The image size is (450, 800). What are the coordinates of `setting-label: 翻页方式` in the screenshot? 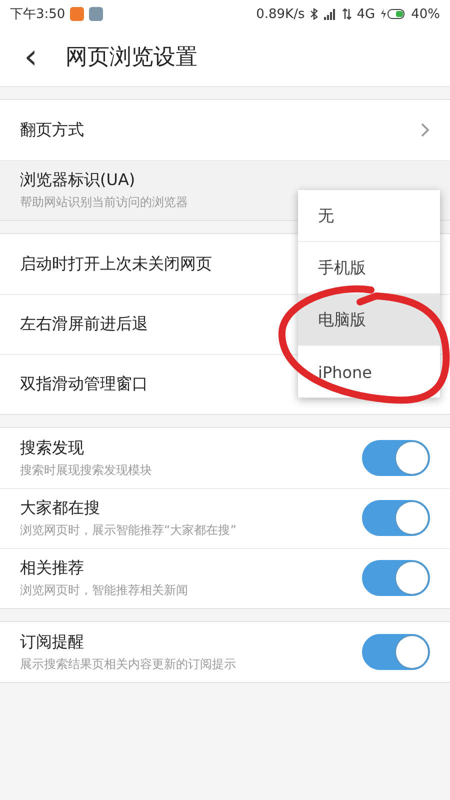 It's located at (52, 130).